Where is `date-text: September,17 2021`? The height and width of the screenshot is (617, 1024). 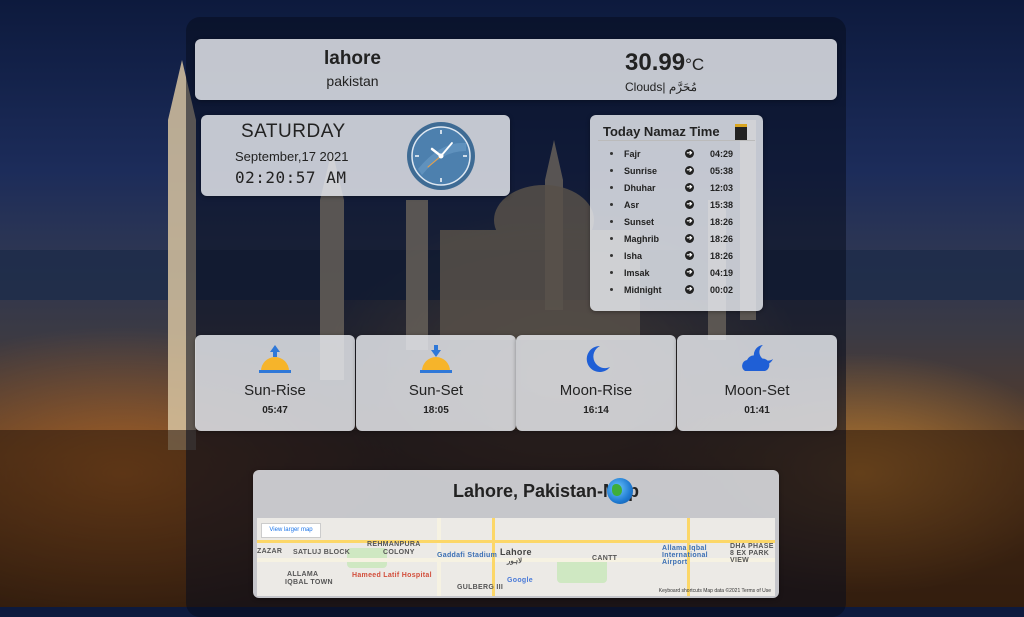 date-text: September,17 2021 is located at coordinates (292, 156).